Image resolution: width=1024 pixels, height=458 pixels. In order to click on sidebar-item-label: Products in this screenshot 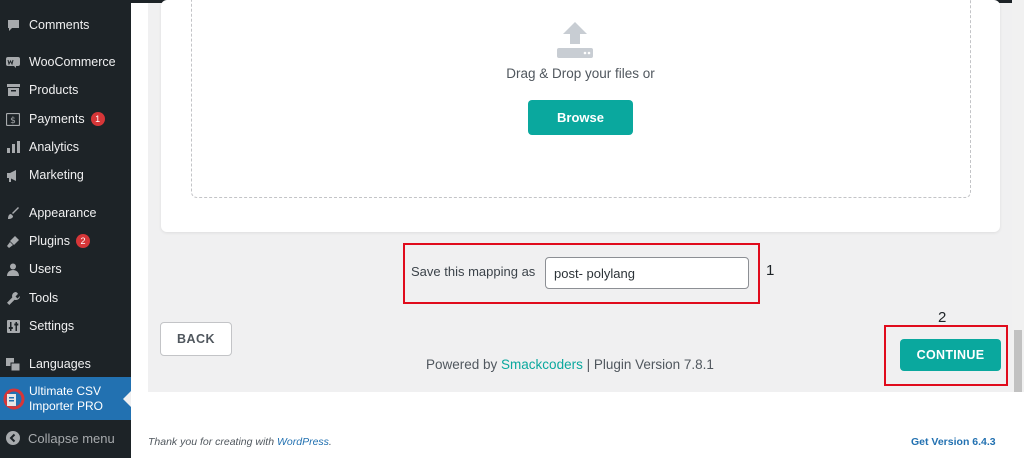, I will do `click(54, 90)`.